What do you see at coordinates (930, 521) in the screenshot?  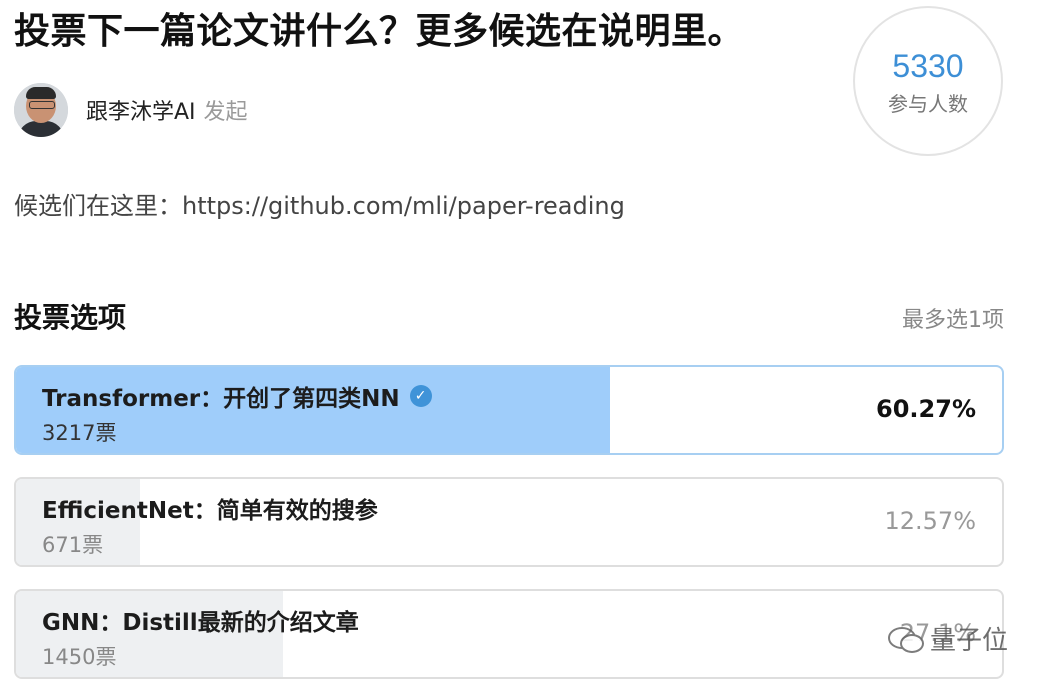 I see `option-percent: 12.57%` at bounding box center [930, 521].